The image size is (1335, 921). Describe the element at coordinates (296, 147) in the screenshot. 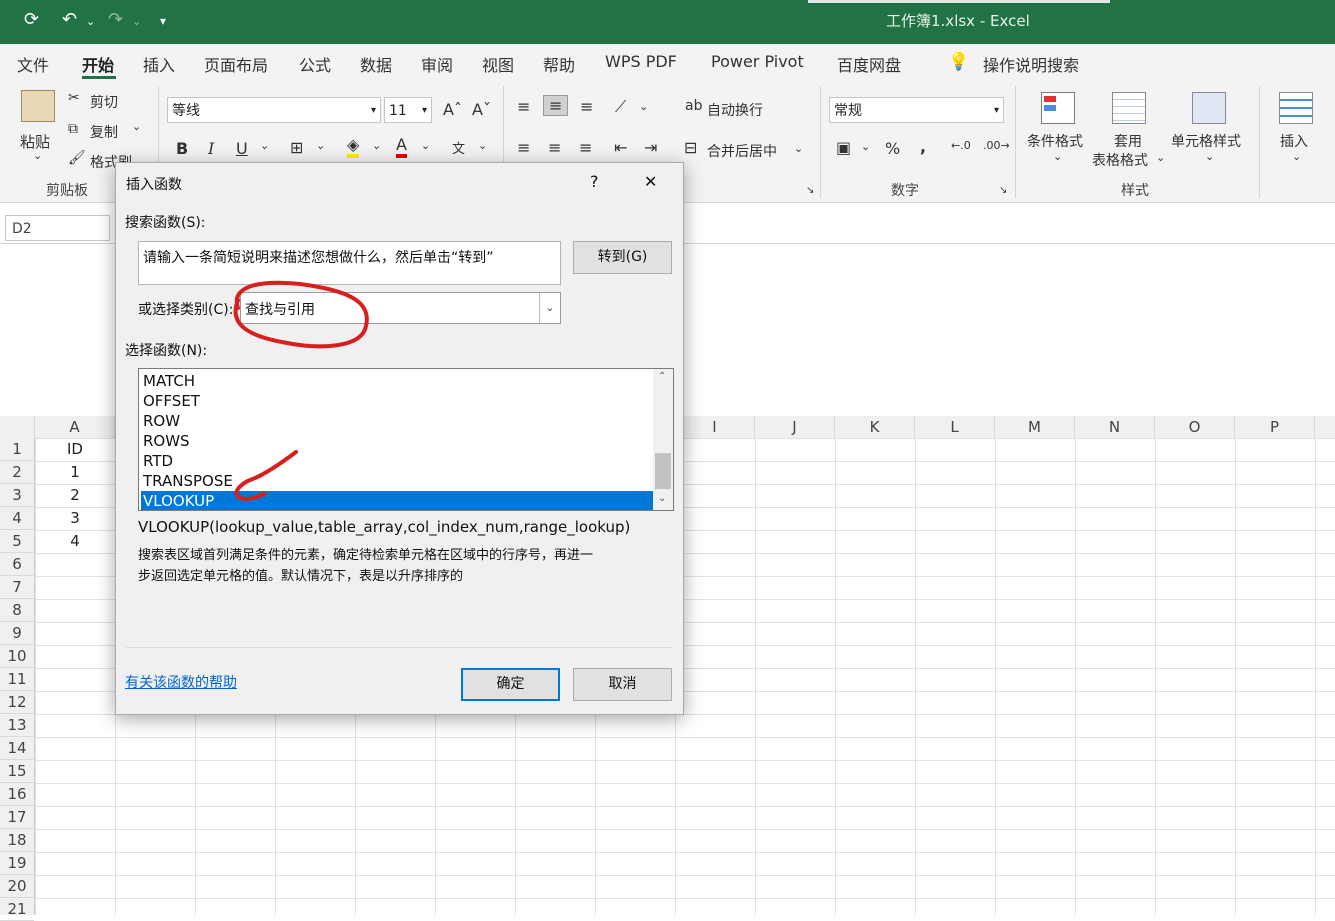

I see `borders-icon: ⊞` at that location.